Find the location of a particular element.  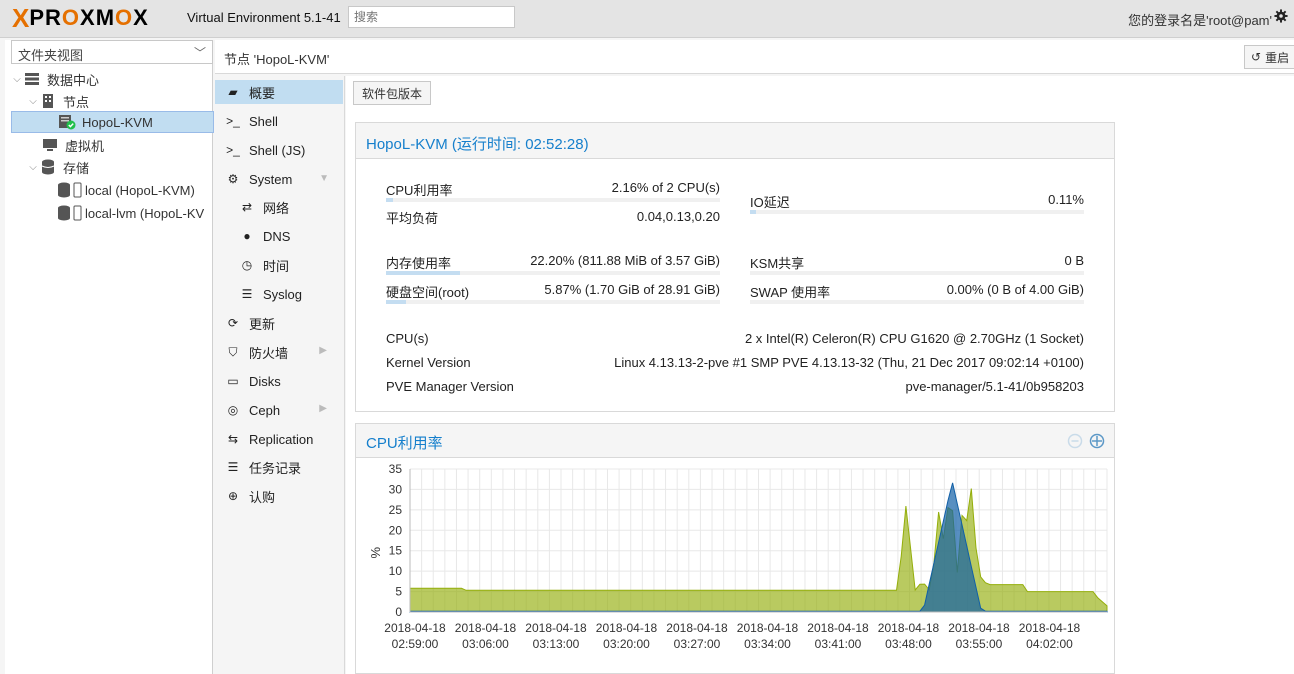

zoom-reset-icon is located at coordinates (1075, 441).